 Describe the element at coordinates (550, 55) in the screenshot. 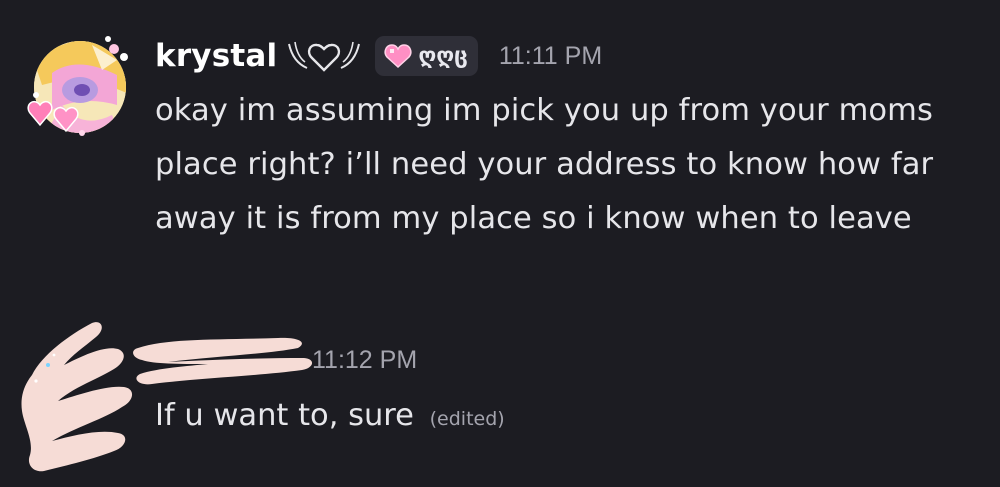

I see `timestamp: 11:11 PM` at that location.